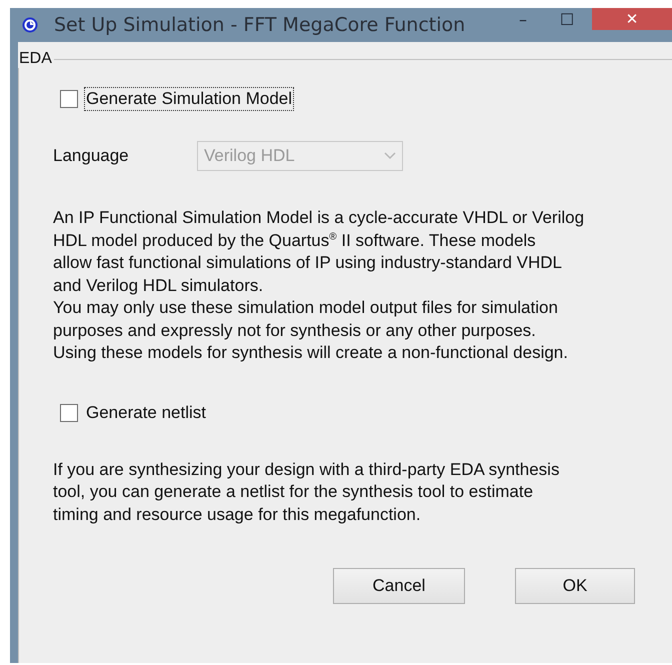 The height and width of the screenshot is (665, 672). Describe the element at coordinates (575, 586) in the screenshot. I see `ok-button: OK` at that location.